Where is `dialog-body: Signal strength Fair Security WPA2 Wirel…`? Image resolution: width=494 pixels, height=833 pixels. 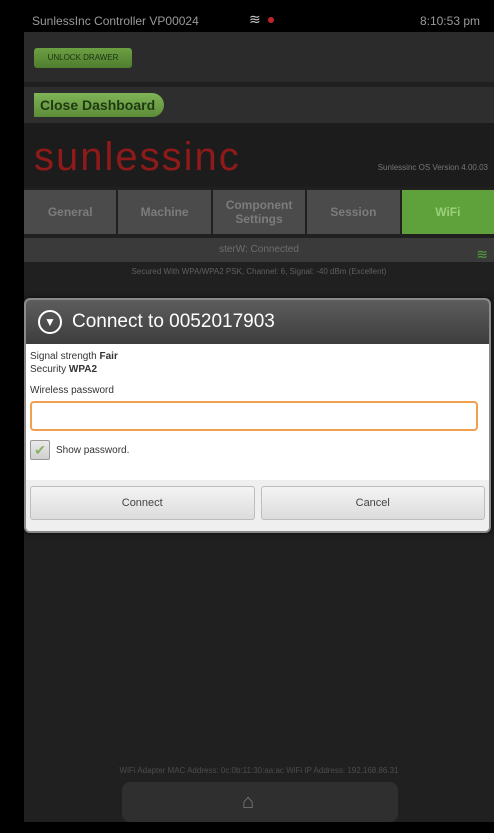
dialog-body: Signal strength Fair Security WPA2 Wirel… is located at coordinates (257, 402).